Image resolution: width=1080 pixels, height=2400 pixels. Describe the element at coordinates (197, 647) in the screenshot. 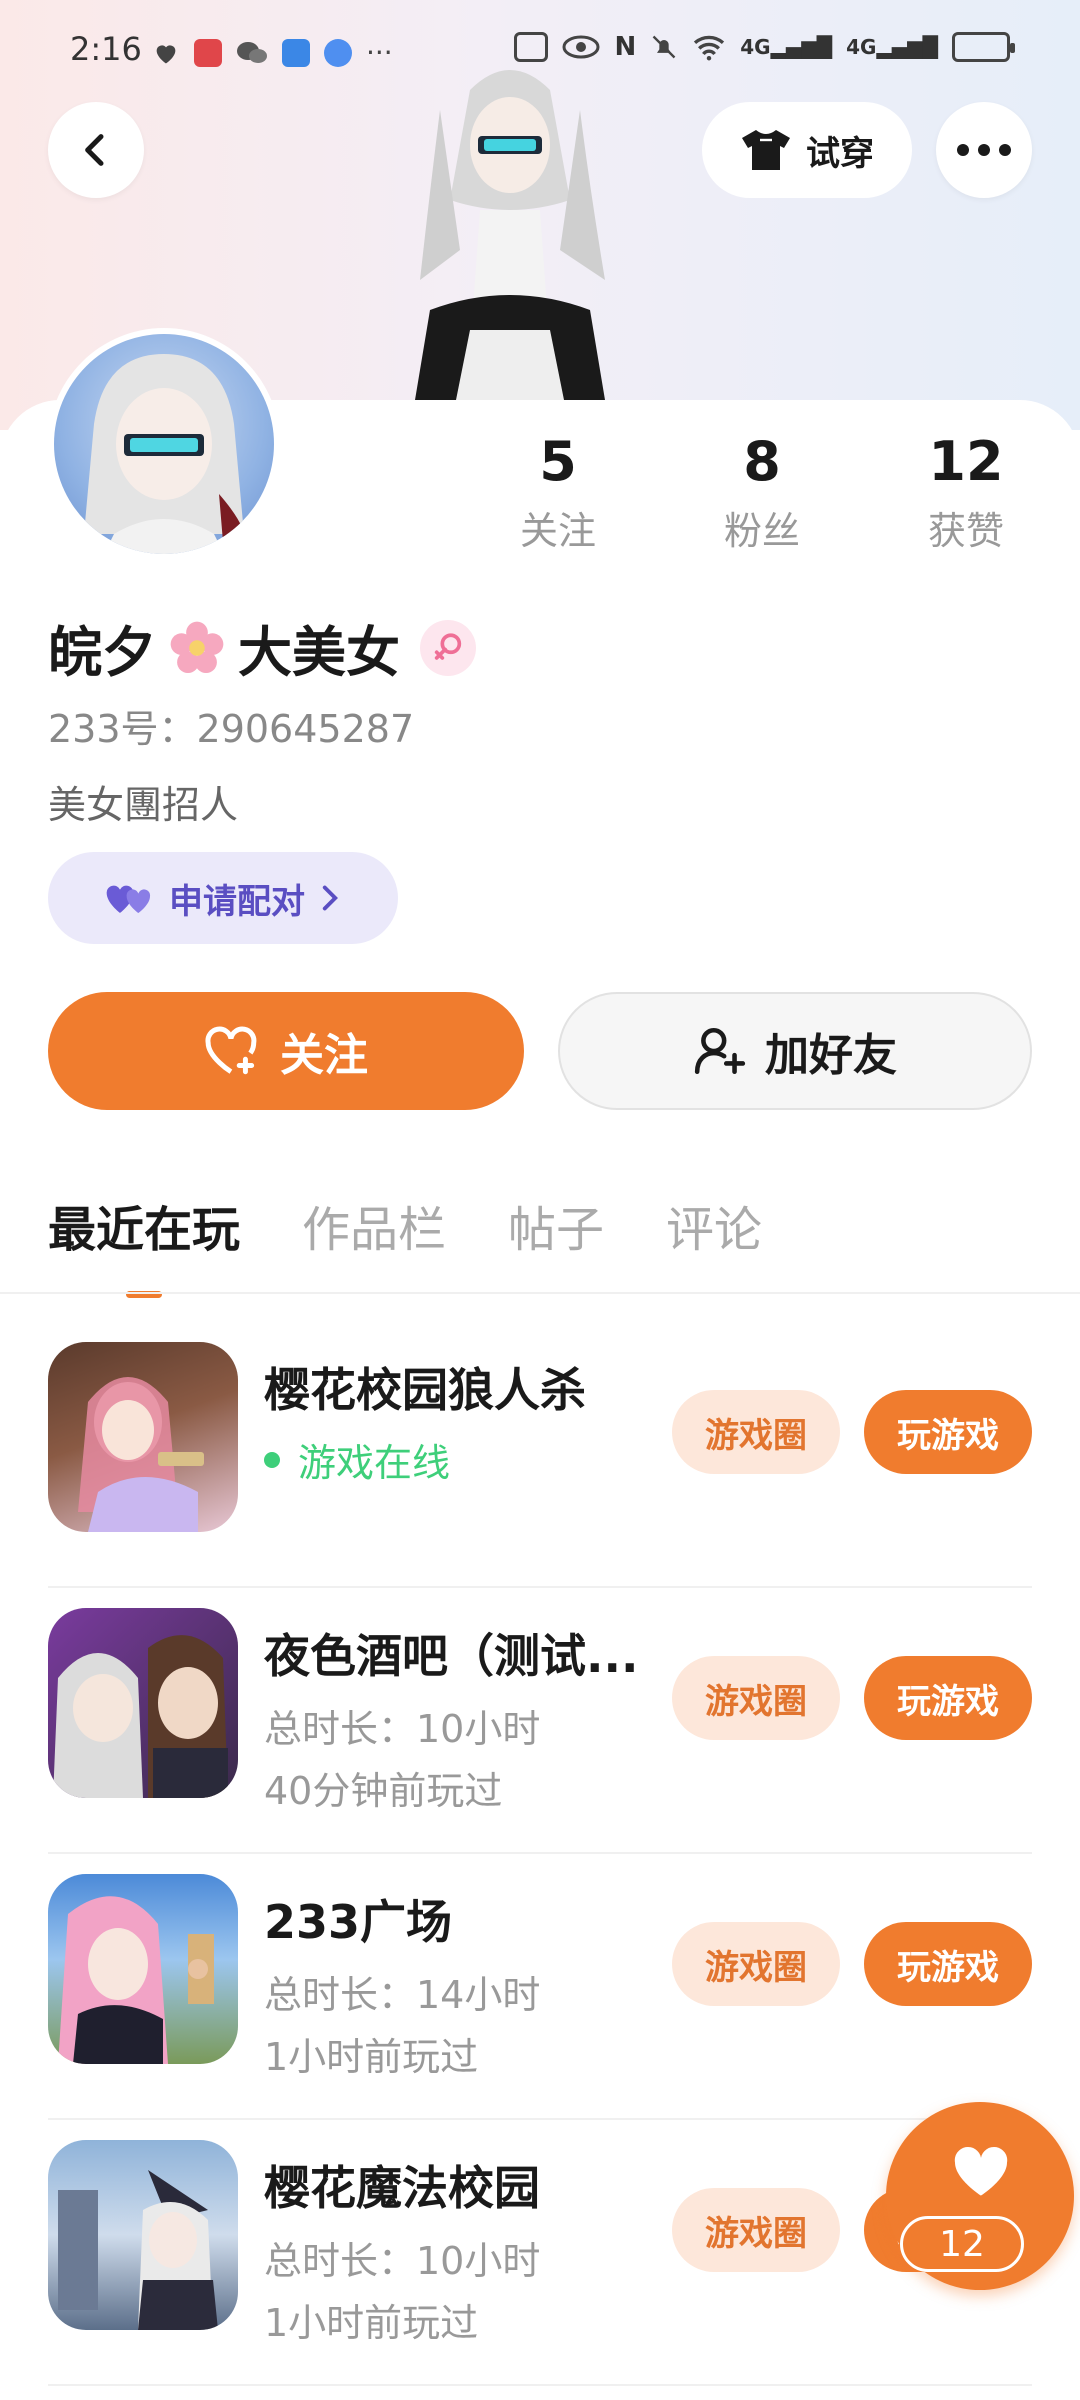

I see `cherry-blossom-icon` at that location.